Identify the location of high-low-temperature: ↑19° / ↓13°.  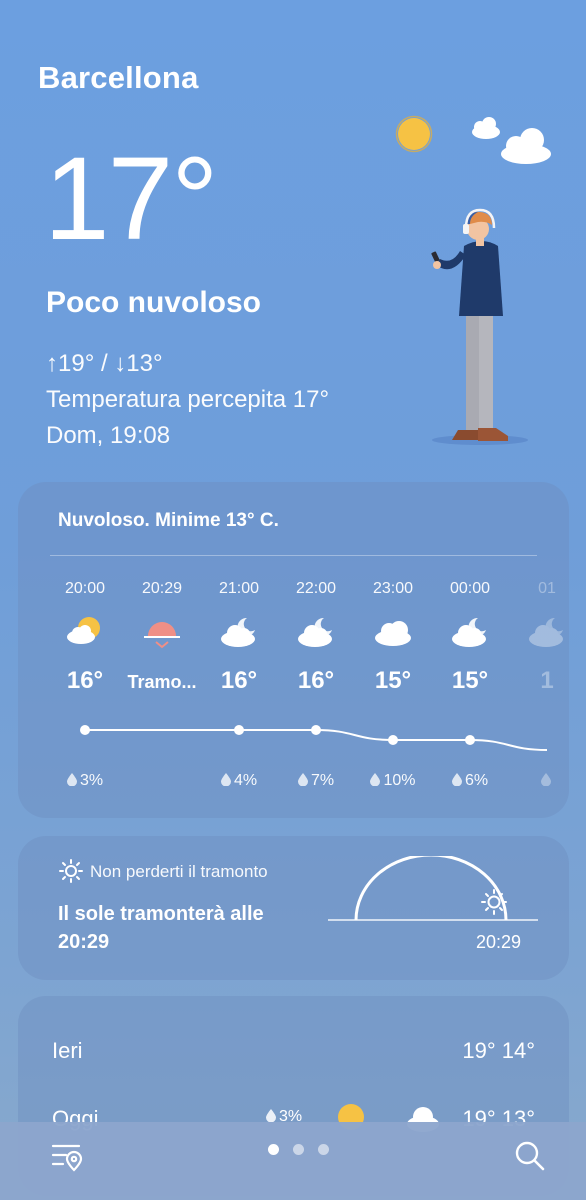
(104, 363).